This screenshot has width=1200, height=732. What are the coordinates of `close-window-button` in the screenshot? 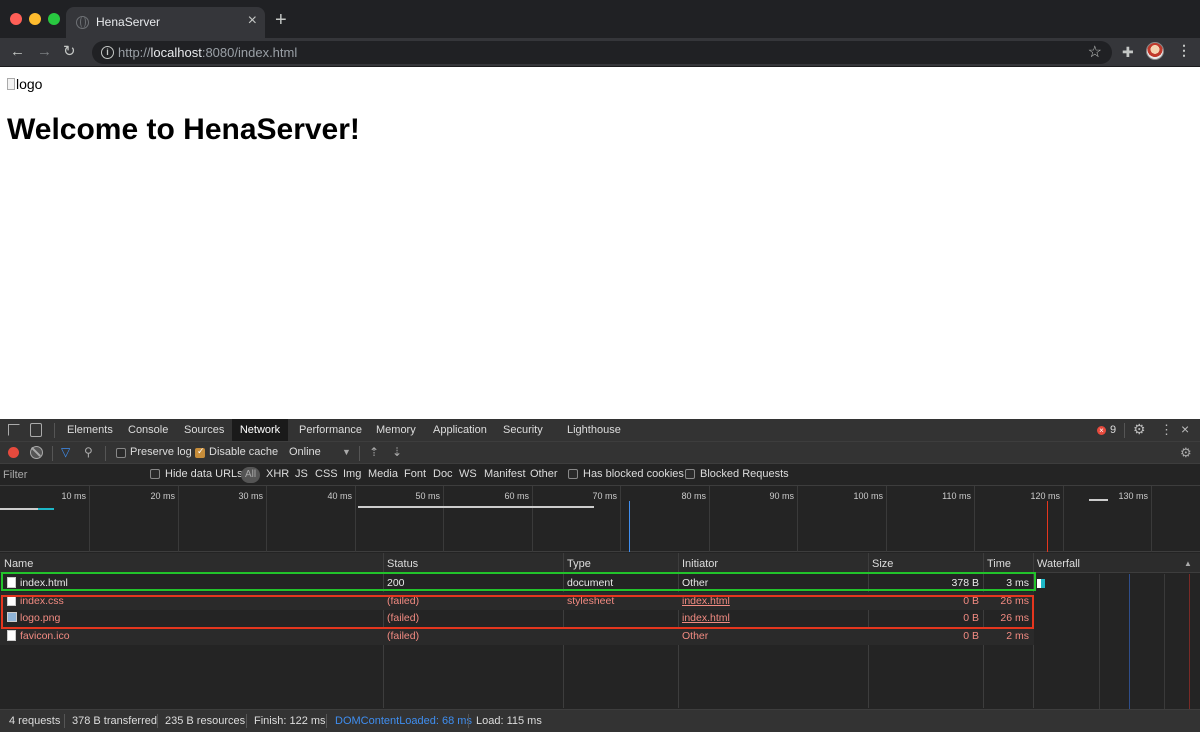 It's located at (16, 19).